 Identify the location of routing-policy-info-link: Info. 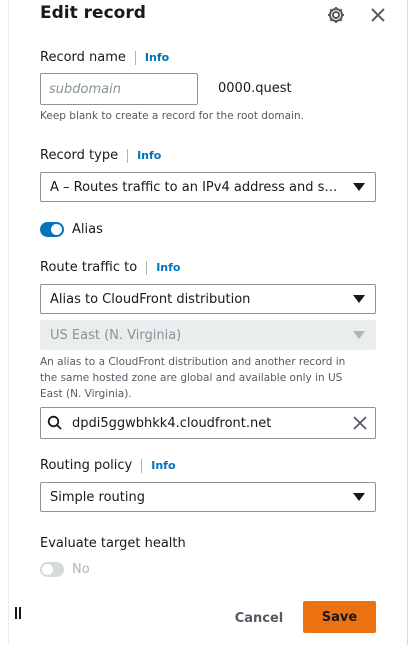
(163, 465).